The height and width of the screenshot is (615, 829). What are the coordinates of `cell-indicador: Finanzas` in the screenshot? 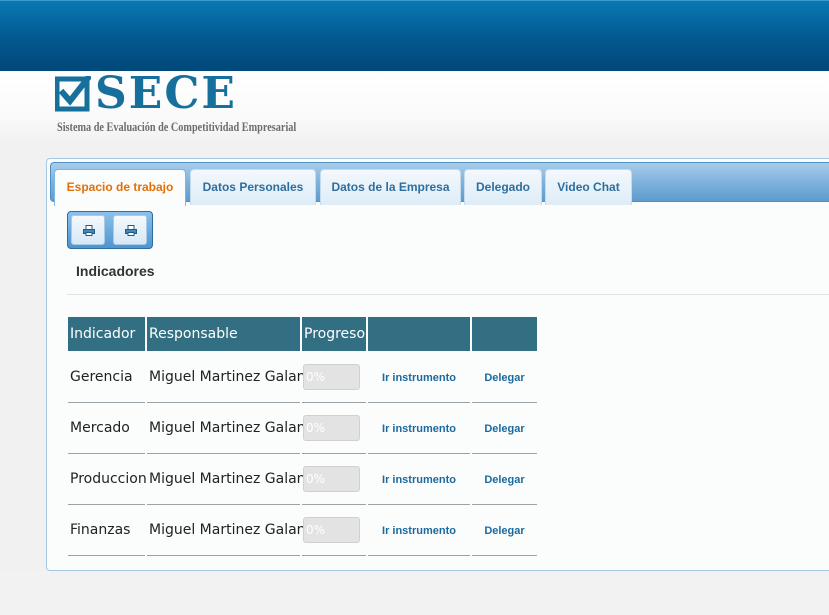 It's located at (106, 530).